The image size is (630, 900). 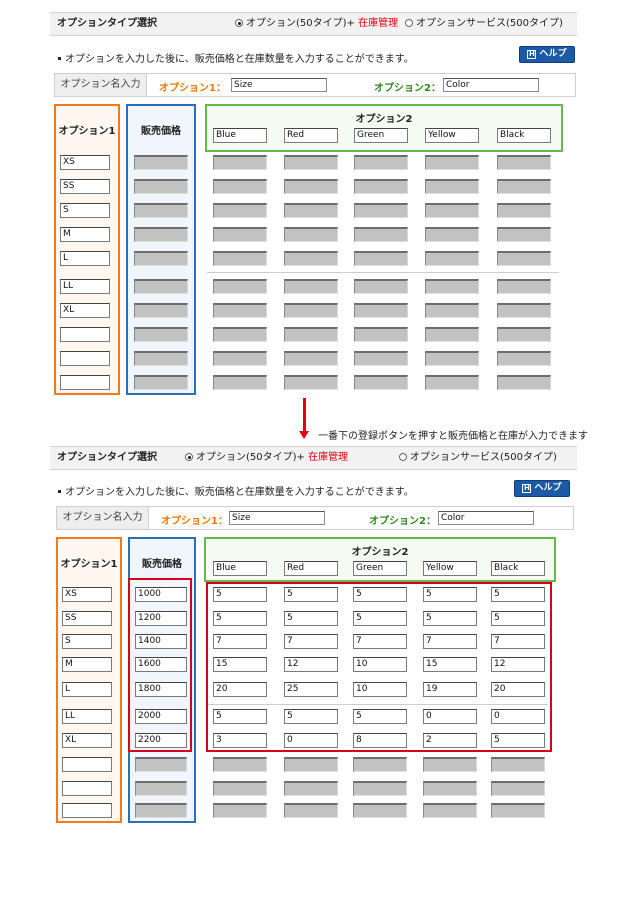 What do you see at coordinates (304, 435) in the screenshot?
I see `down-arrow-icon` at bounding box center [304, 435].